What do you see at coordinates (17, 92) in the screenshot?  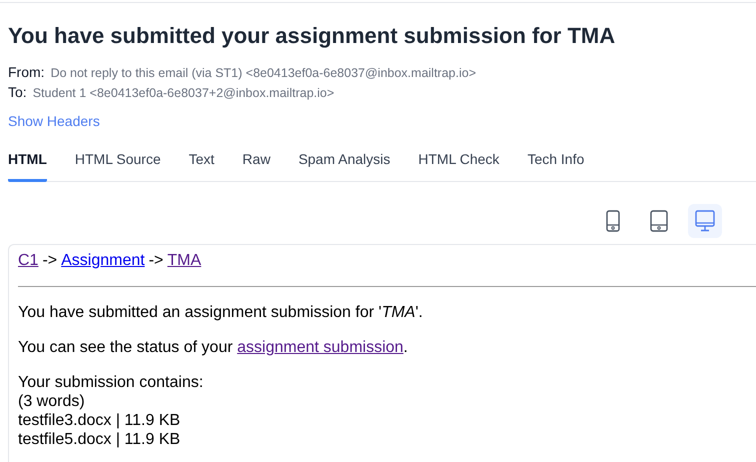 I see `to-label: To:` at bounding box center [17, 92].